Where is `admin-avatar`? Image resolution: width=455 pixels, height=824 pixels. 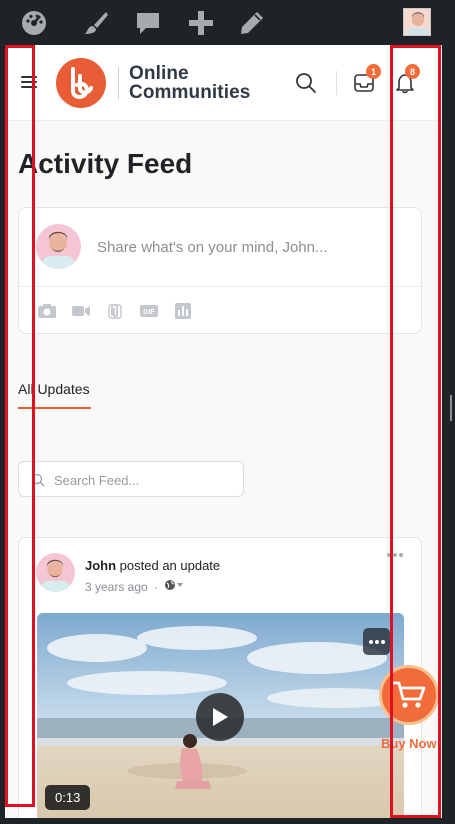
admin-avatar is located at coordinates (417, 22).